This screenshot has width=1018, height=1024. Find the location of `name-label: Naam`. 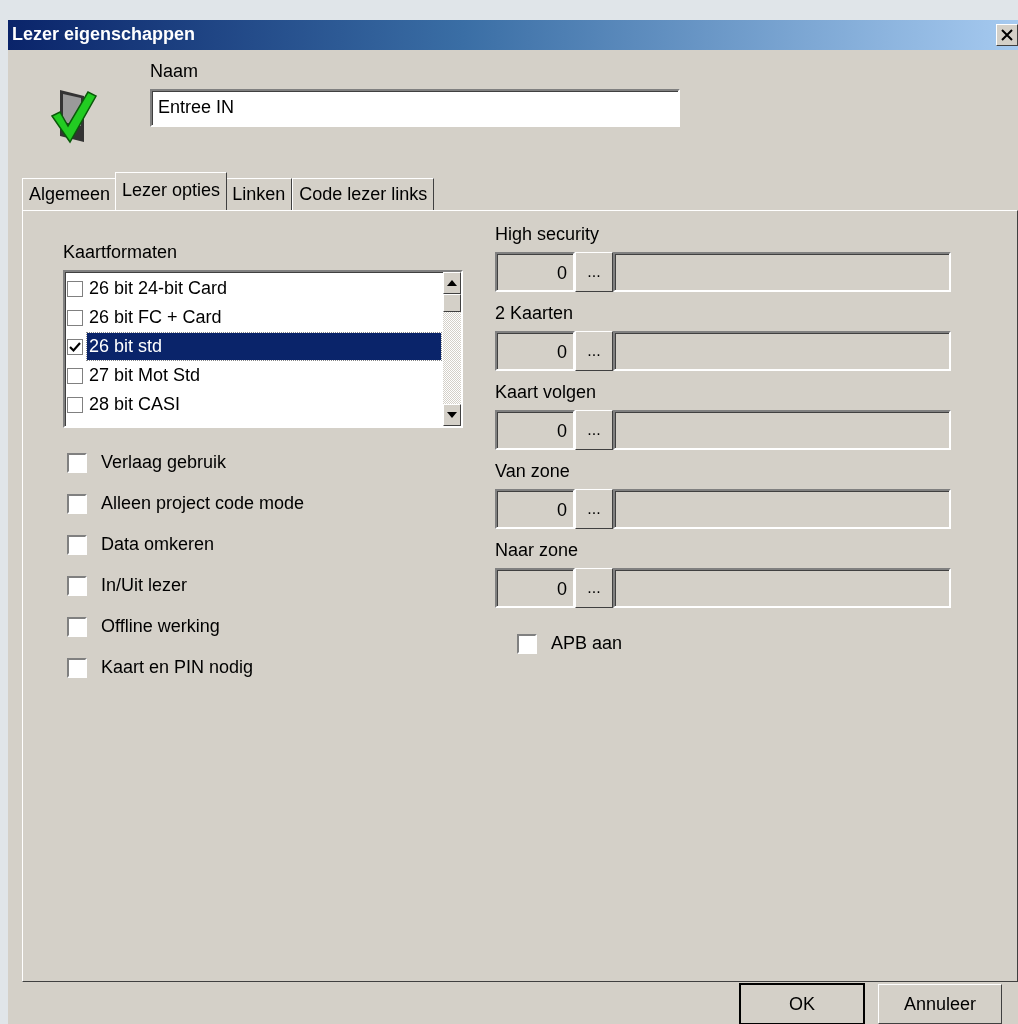

name-label: Naam is located at coordinates (174, 71).